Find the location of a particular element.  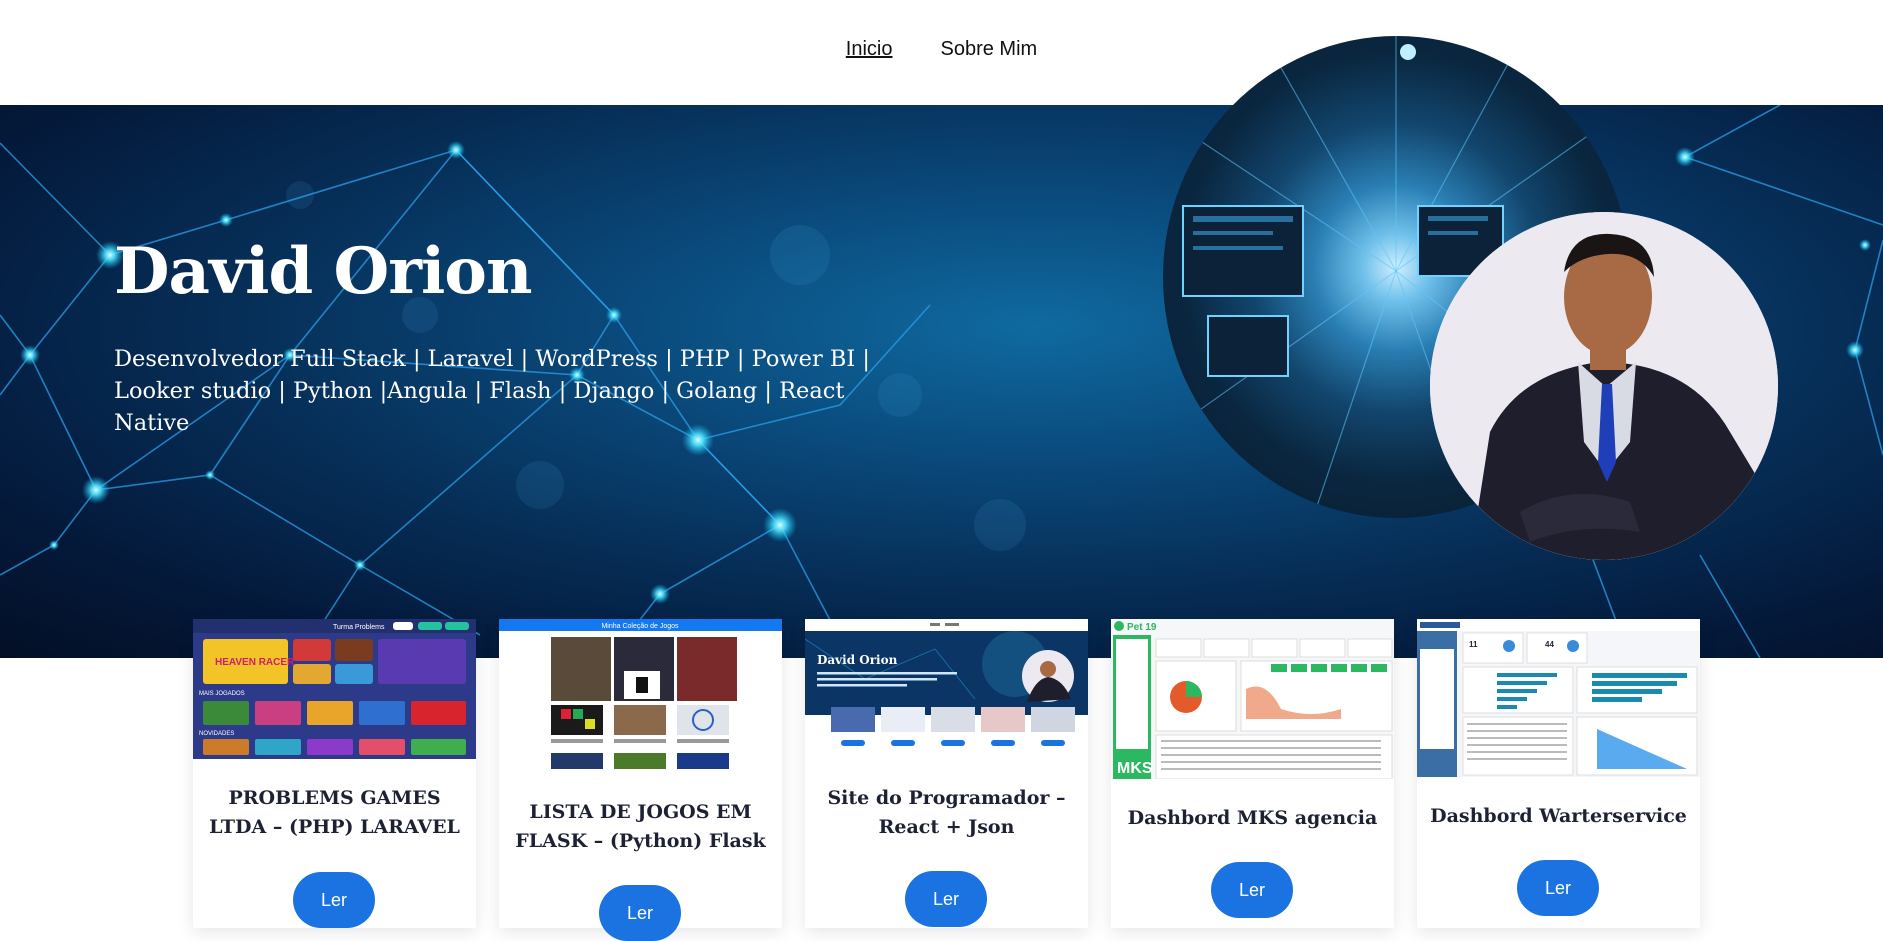

portfolio-card: Pet 19 MKS Dashbord MKS agencia Ler is located at coordinates (1252, 773).